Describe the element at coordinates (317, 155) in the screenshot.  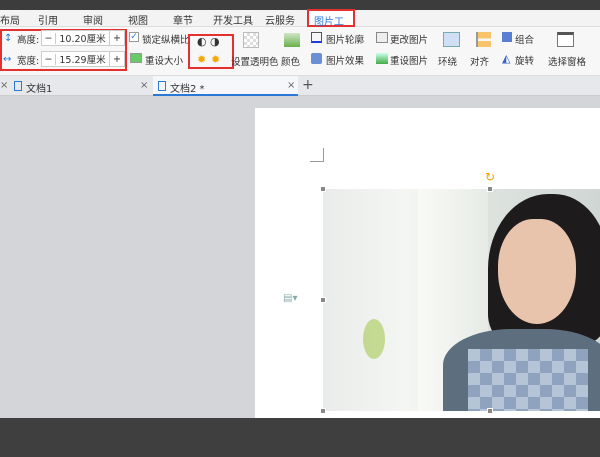
I see `margin-marker` at that location.